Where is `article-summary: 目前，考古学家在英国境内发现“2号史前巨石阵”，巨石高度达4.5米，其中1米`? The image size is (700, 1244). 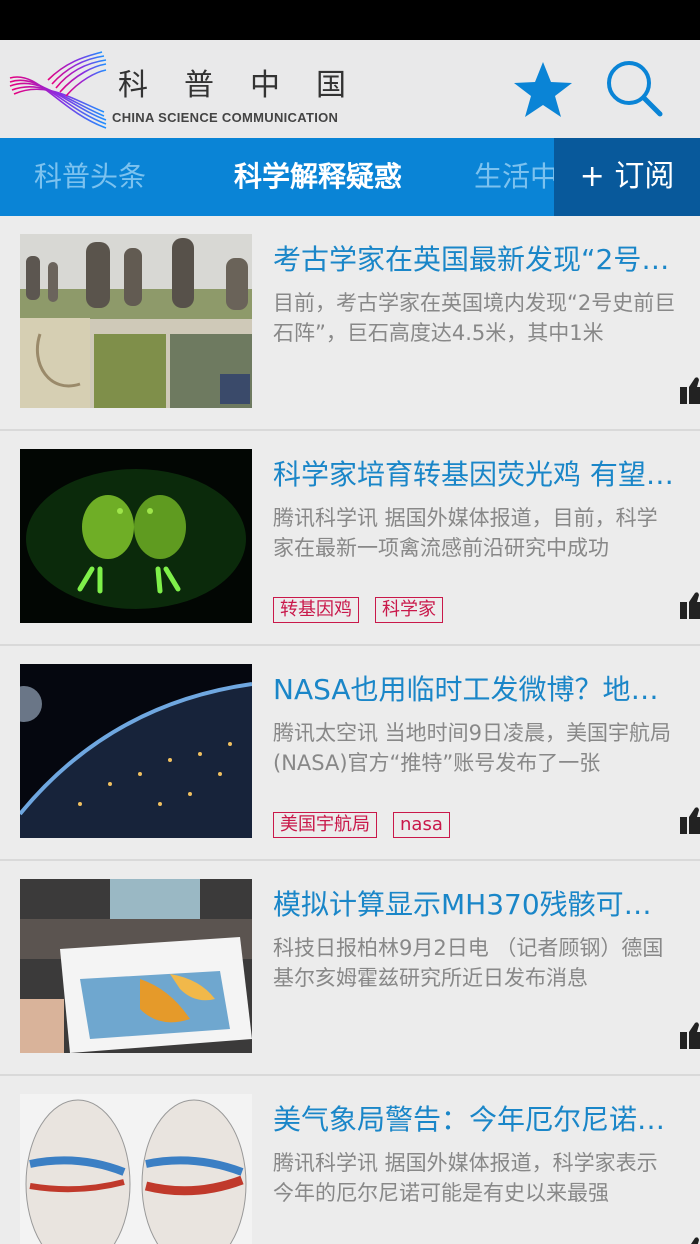
article-summary: 目前，考古学家在英国境内发现“2号史前巨石阵”，巨石高度达4.5米，其中1米 is located at coordinates (474, 318).